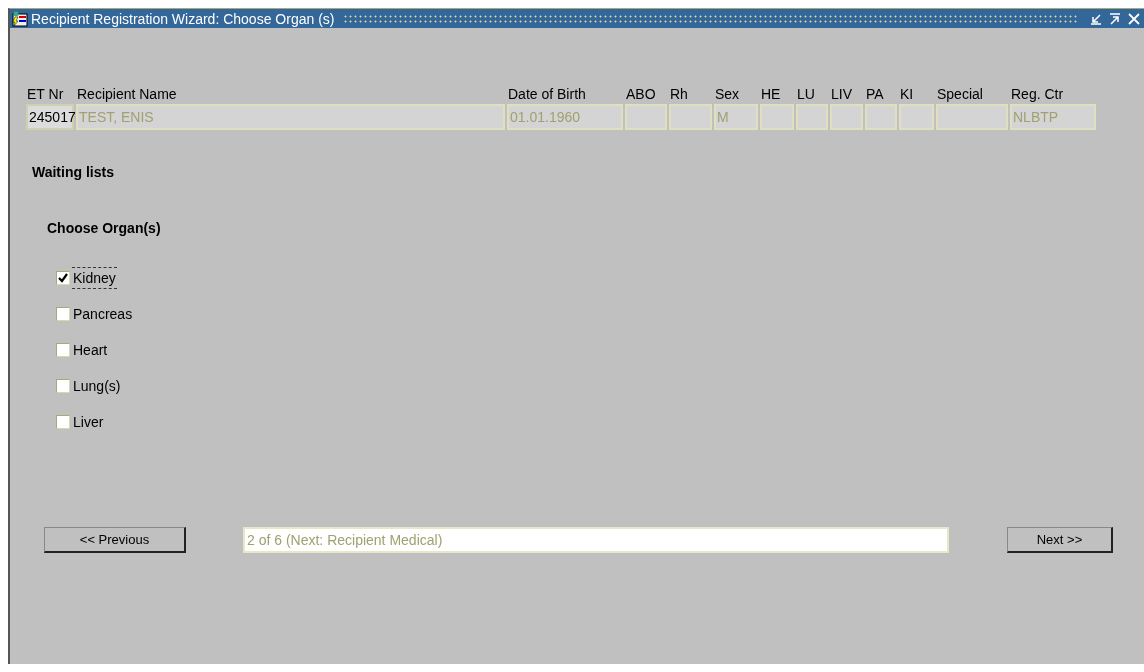  I want to click on checkbox-label: Lung(s), so click(97, 386).